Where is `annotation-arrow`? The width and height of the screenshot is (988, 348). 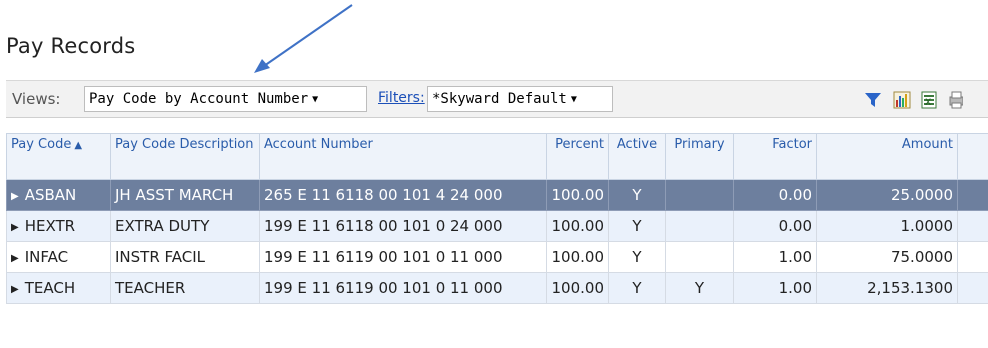 annotation-arrow is located at coordinates (303, 38).